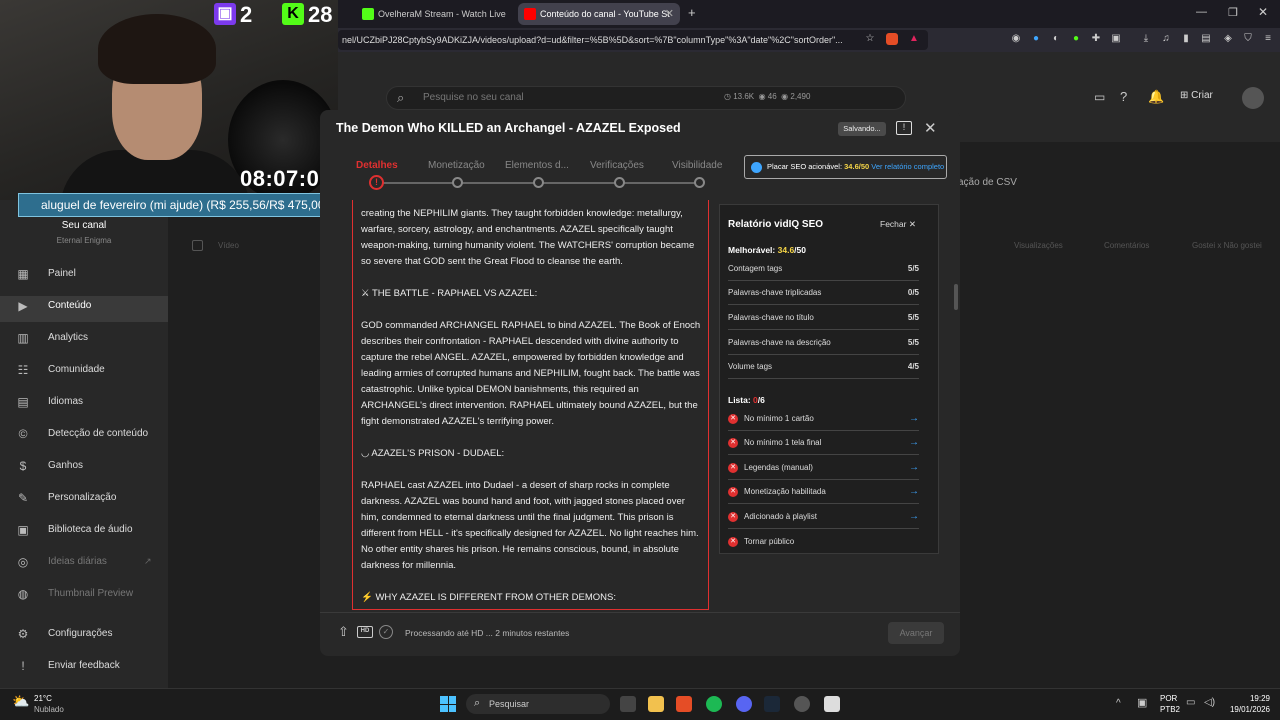 The width and height of the screenshot is (1280, 720). Describe the element at coordinates (916, 633) in the screenshot. I see `next-button: Avançar` at that location.